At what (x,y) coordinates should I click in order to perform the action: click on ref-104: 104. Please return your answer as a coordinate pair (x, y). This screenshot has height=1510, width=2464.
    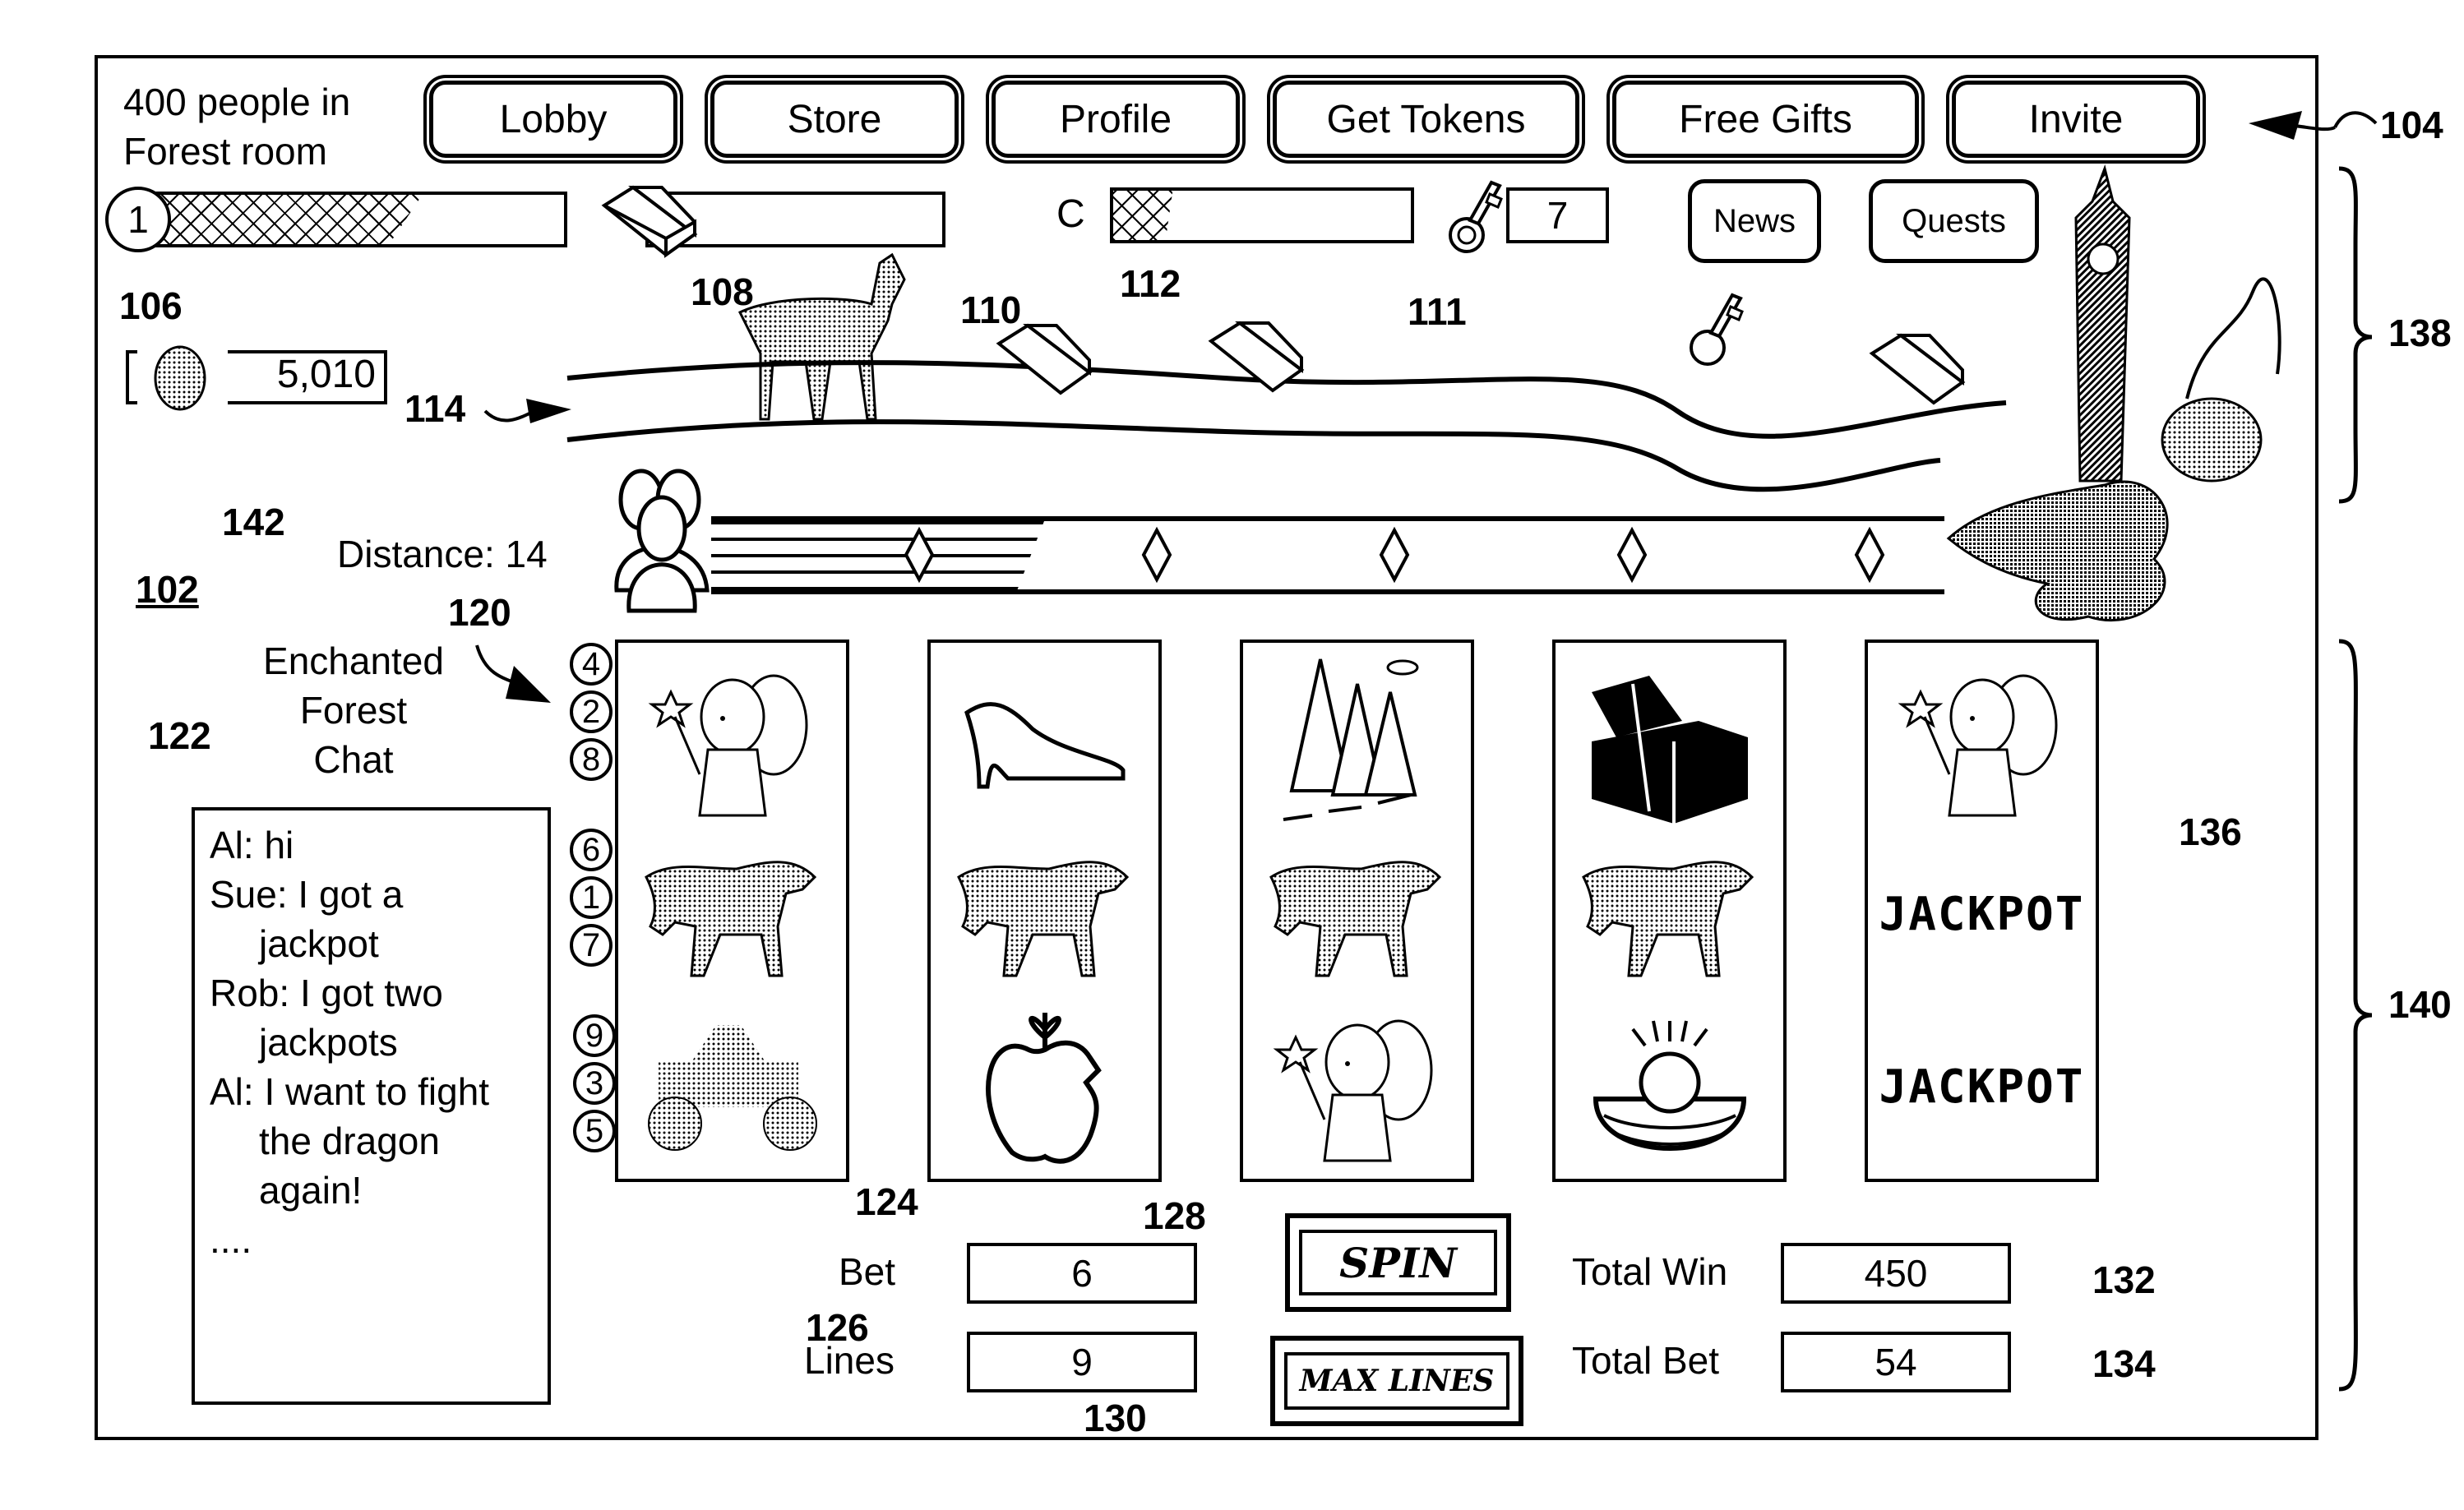
    Looking at the image, I should click on (2411, 125).